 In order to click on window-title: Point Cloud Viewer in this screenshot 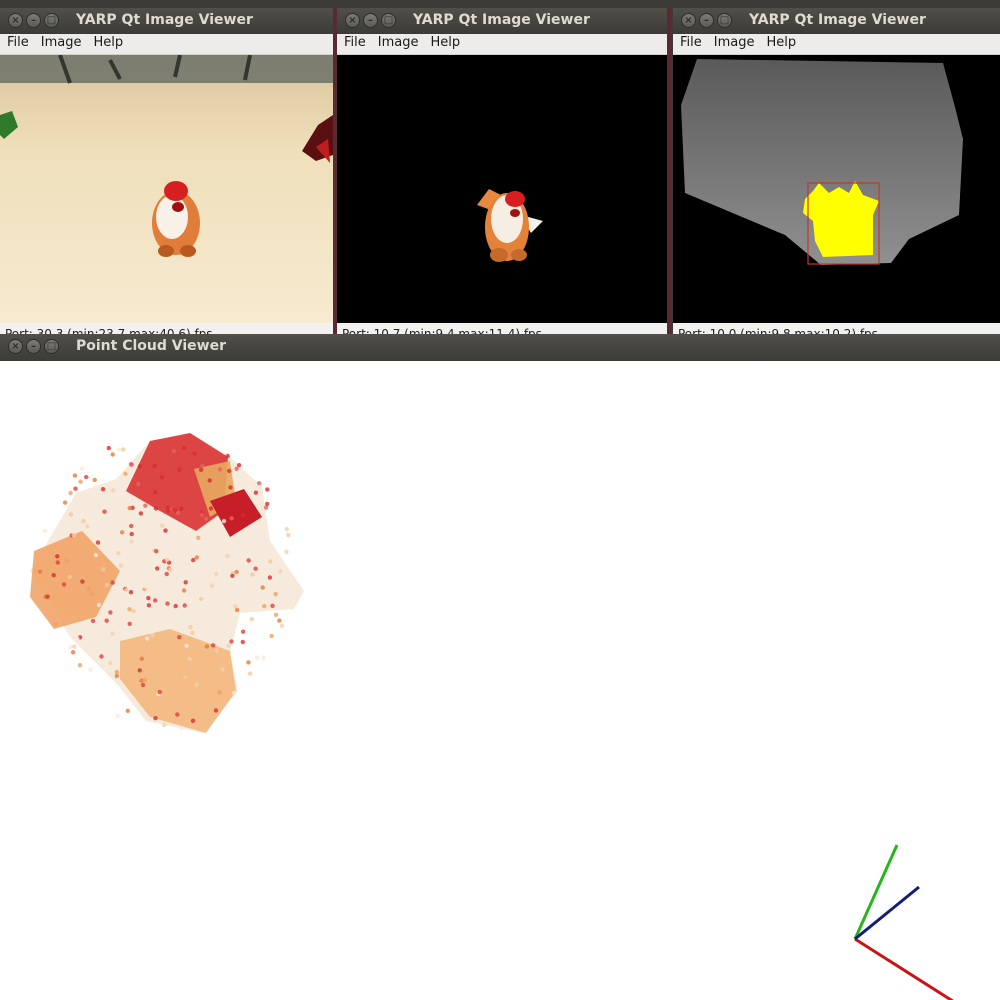, I will do `click(151, 346)`.